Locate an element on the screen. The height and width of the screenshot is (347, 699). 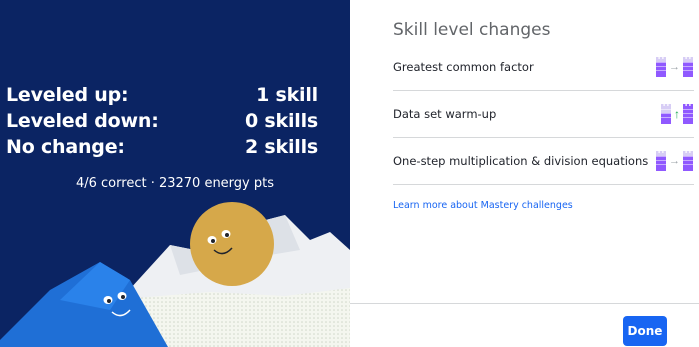
skill-change-indicator: ↑ is located at coordinates (677, 114).